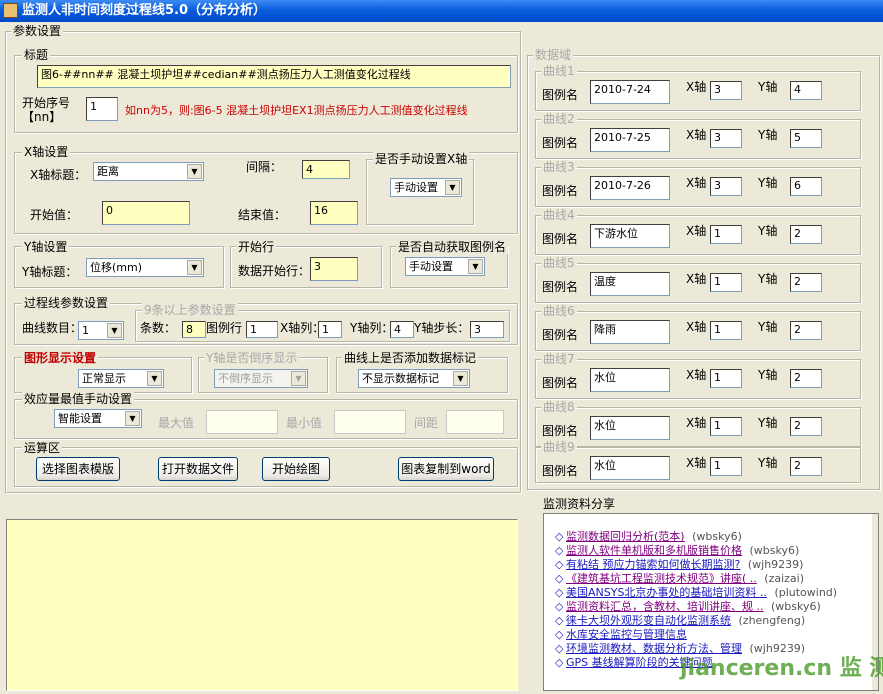 This screenshot has width=883, height=694. Describe the element at coordinates (630, 140) in the screenshot. I see `curve-name-input: 2010-7-25` at that location.